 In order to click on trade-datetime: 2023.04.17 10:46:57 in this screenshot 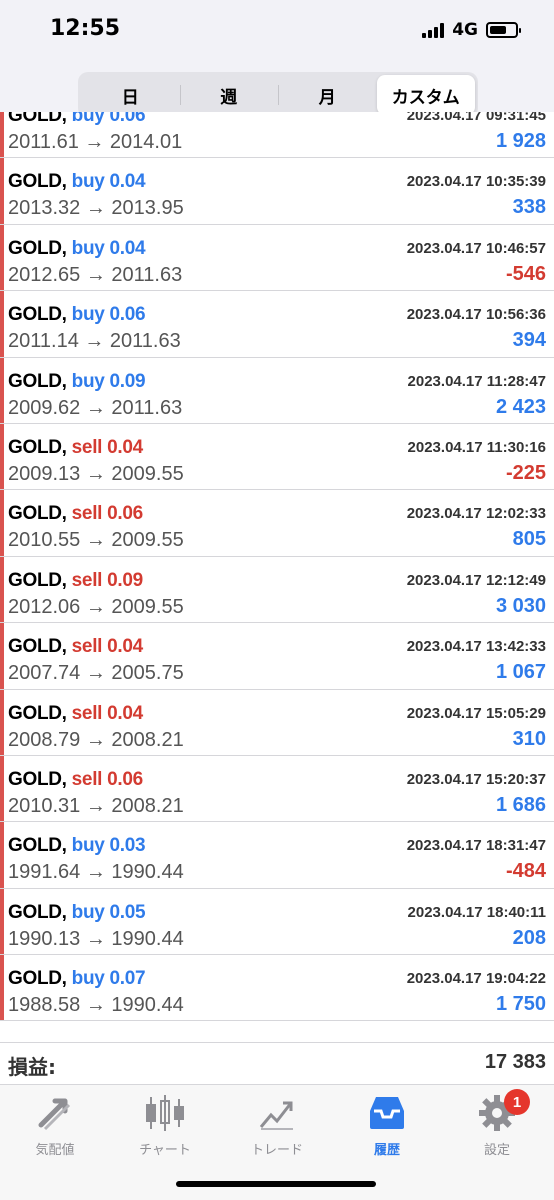, I will do `click(476, 248)`.